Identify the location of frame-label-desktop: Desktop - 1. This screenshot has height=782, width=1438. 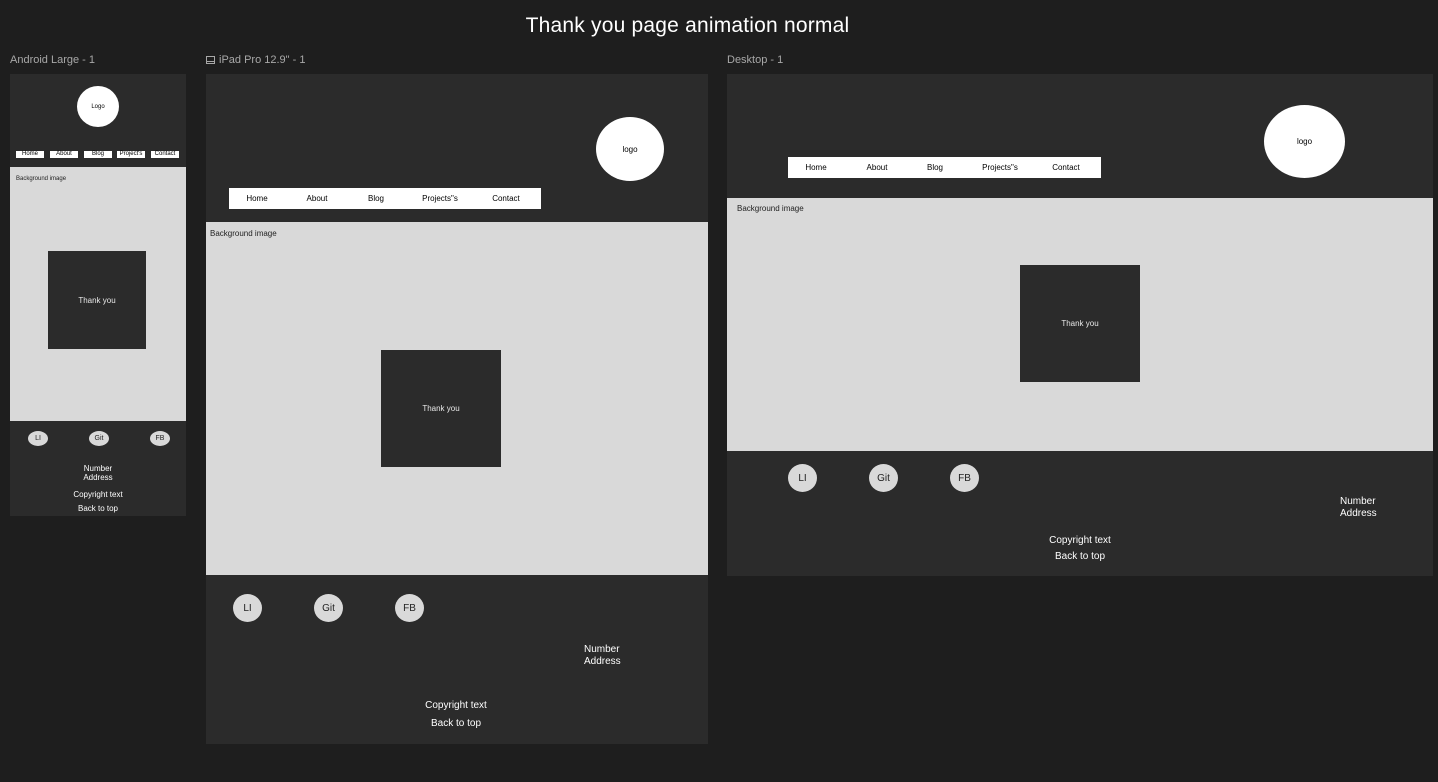
(755, 60).